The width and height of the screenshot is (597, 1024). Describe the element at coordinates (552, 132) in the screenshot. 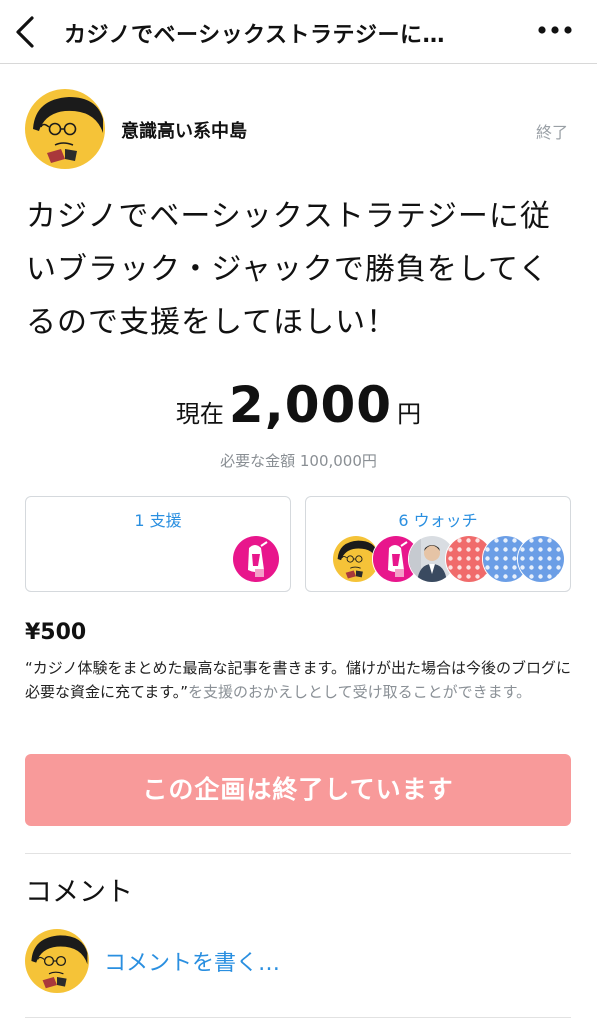

I see `status-badge: 終了` at that location.